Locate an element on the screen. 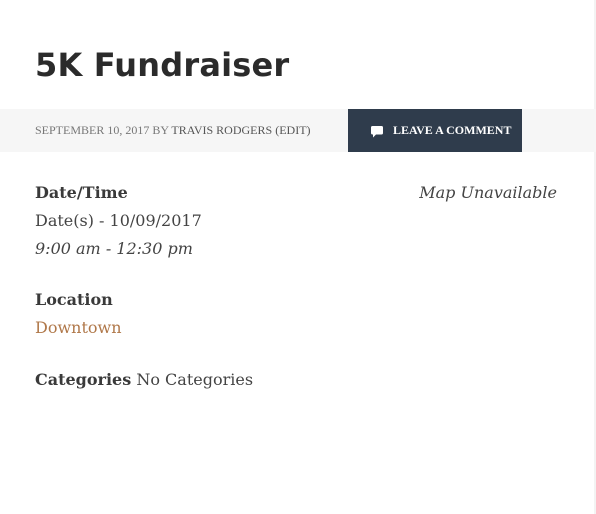 This screenshot has width=596, height=514. event-dates: Date(s) - 10/09/2017 is located at coordinates (118, 220).